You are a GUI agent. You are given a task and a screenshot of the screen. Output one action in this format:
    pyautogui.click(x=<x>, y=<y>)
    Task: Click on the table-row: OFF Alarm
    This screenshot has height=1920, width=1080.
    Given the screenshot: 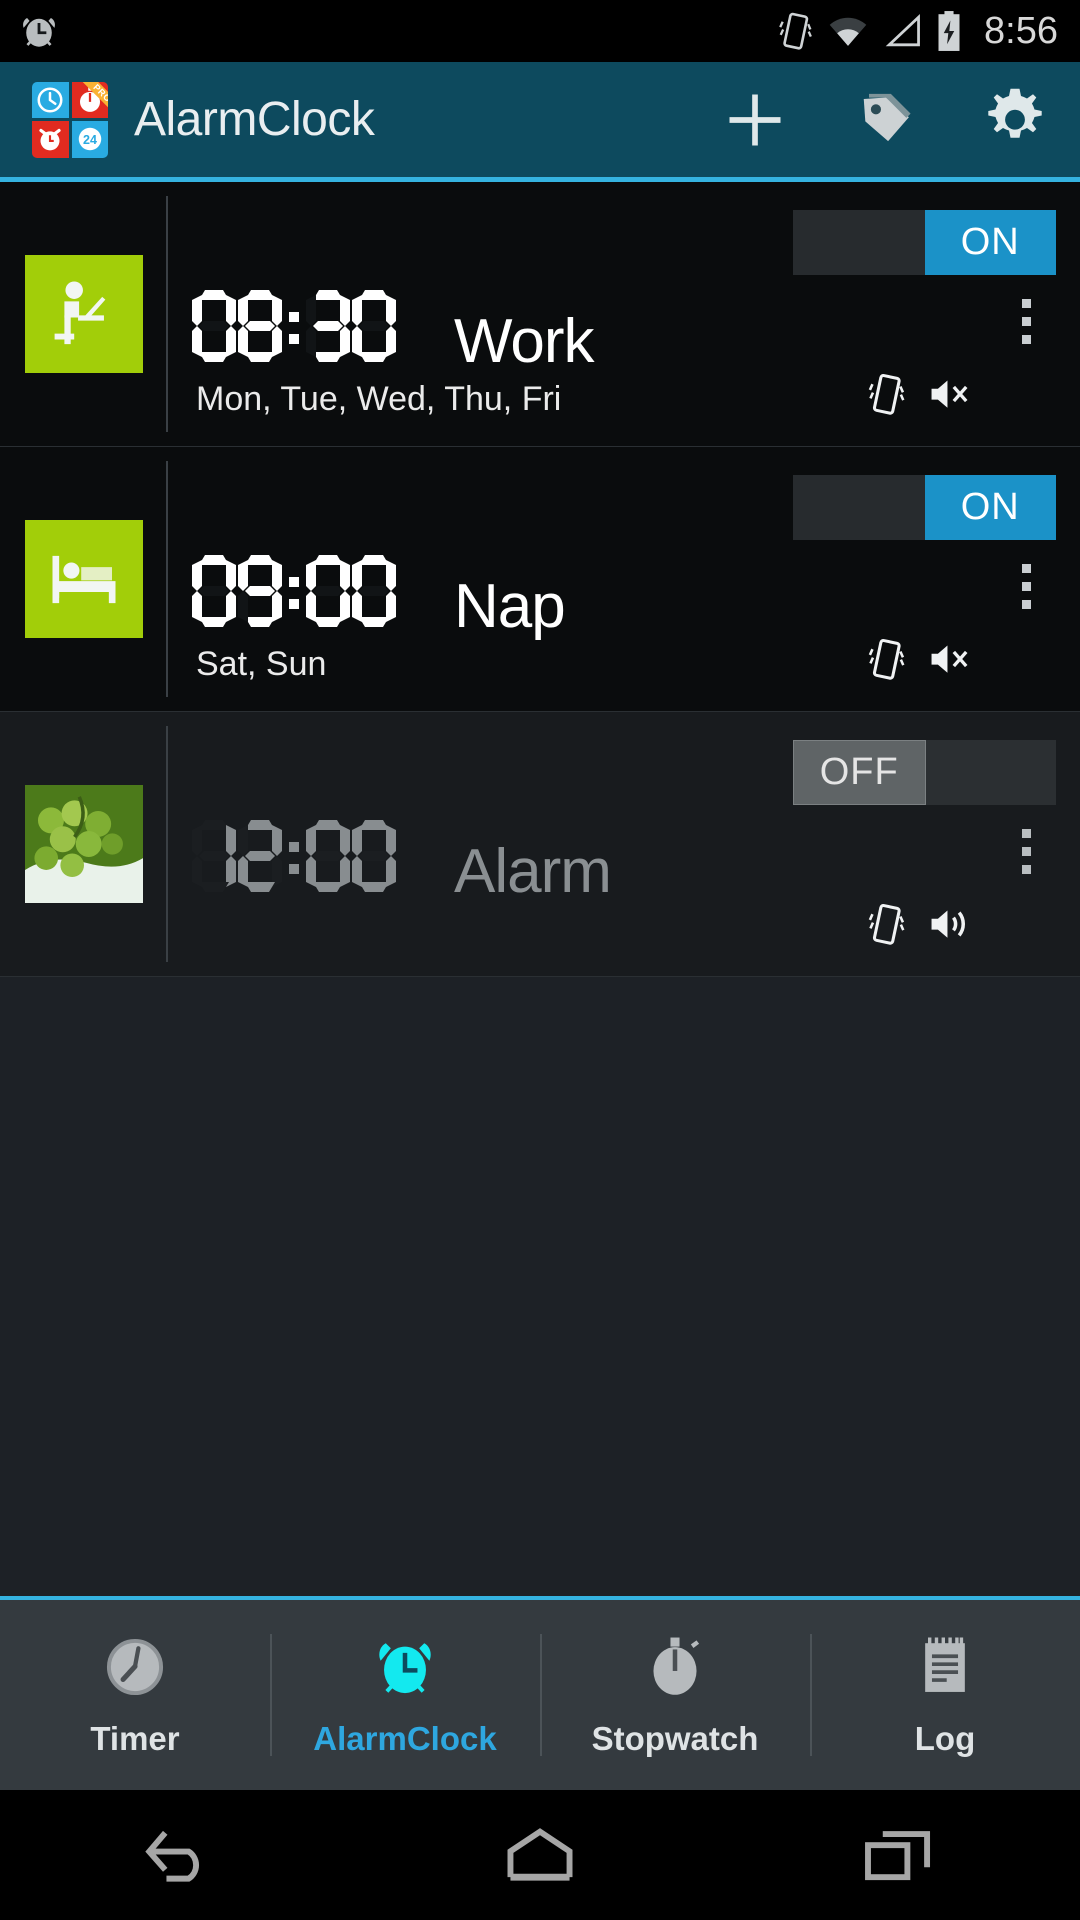 What is the action you would take?
    pyautogui.click(x=540, y=844)
    